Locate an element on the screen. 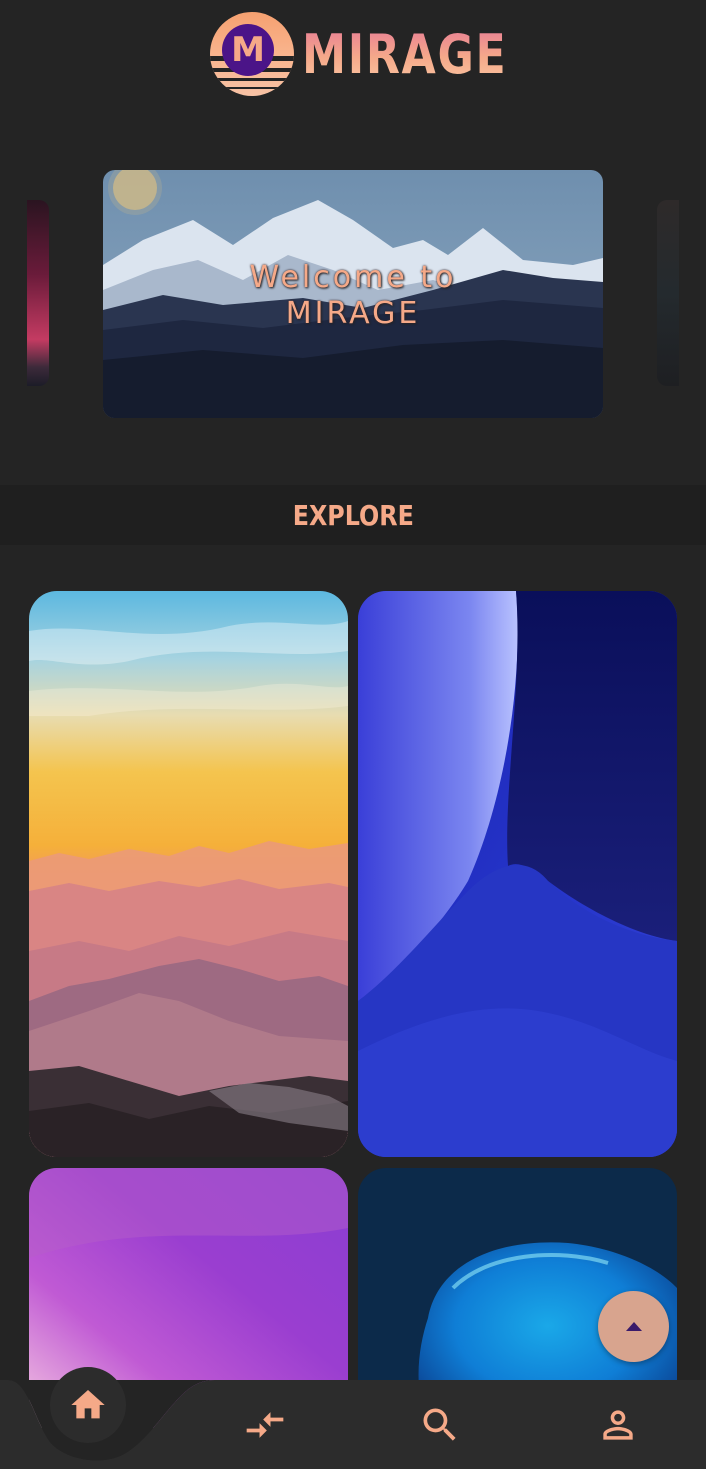 The image size is (706, 1469). scroll-to-top-button is located at coordinates (633, 1326).